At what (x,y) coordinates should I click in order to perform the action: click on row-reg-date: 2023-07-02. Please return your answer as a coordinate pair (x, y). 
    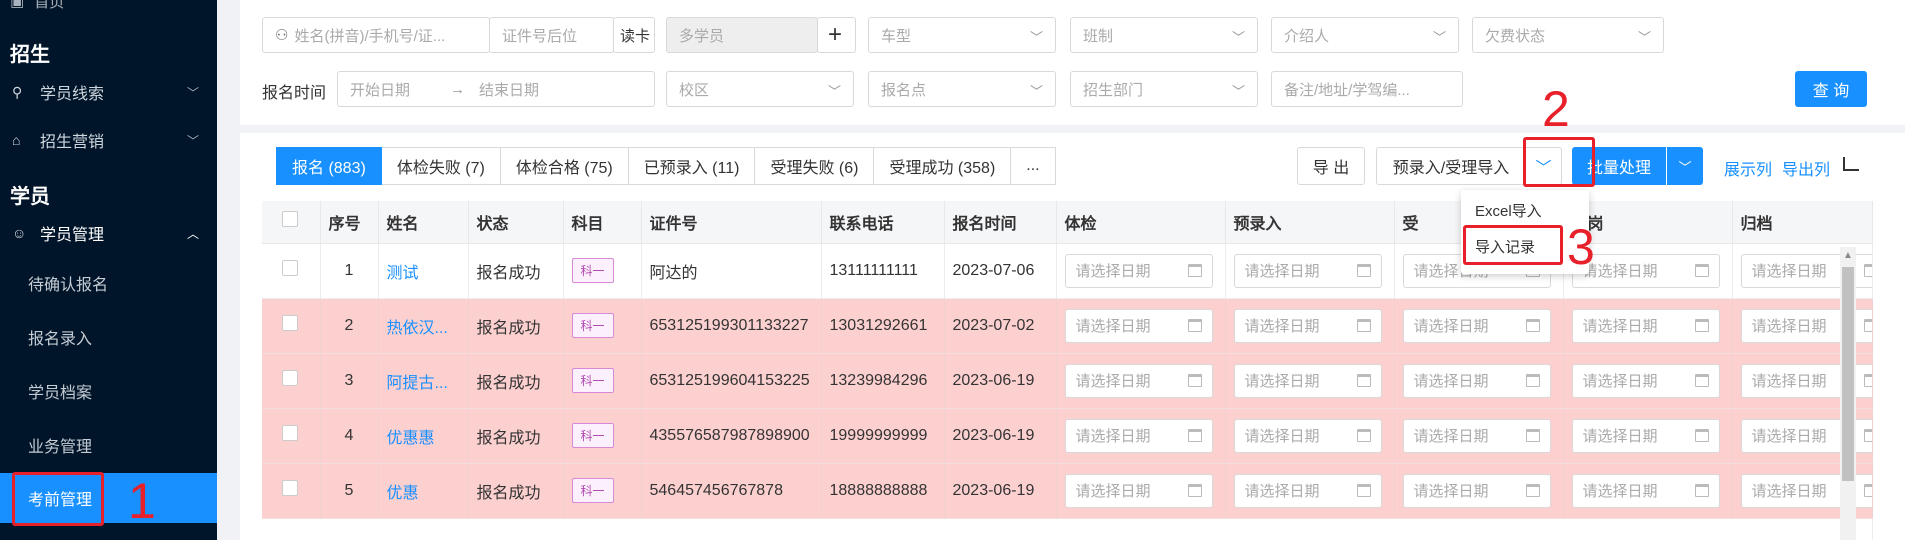
    Looking at the image, I should click on (1000, 326).